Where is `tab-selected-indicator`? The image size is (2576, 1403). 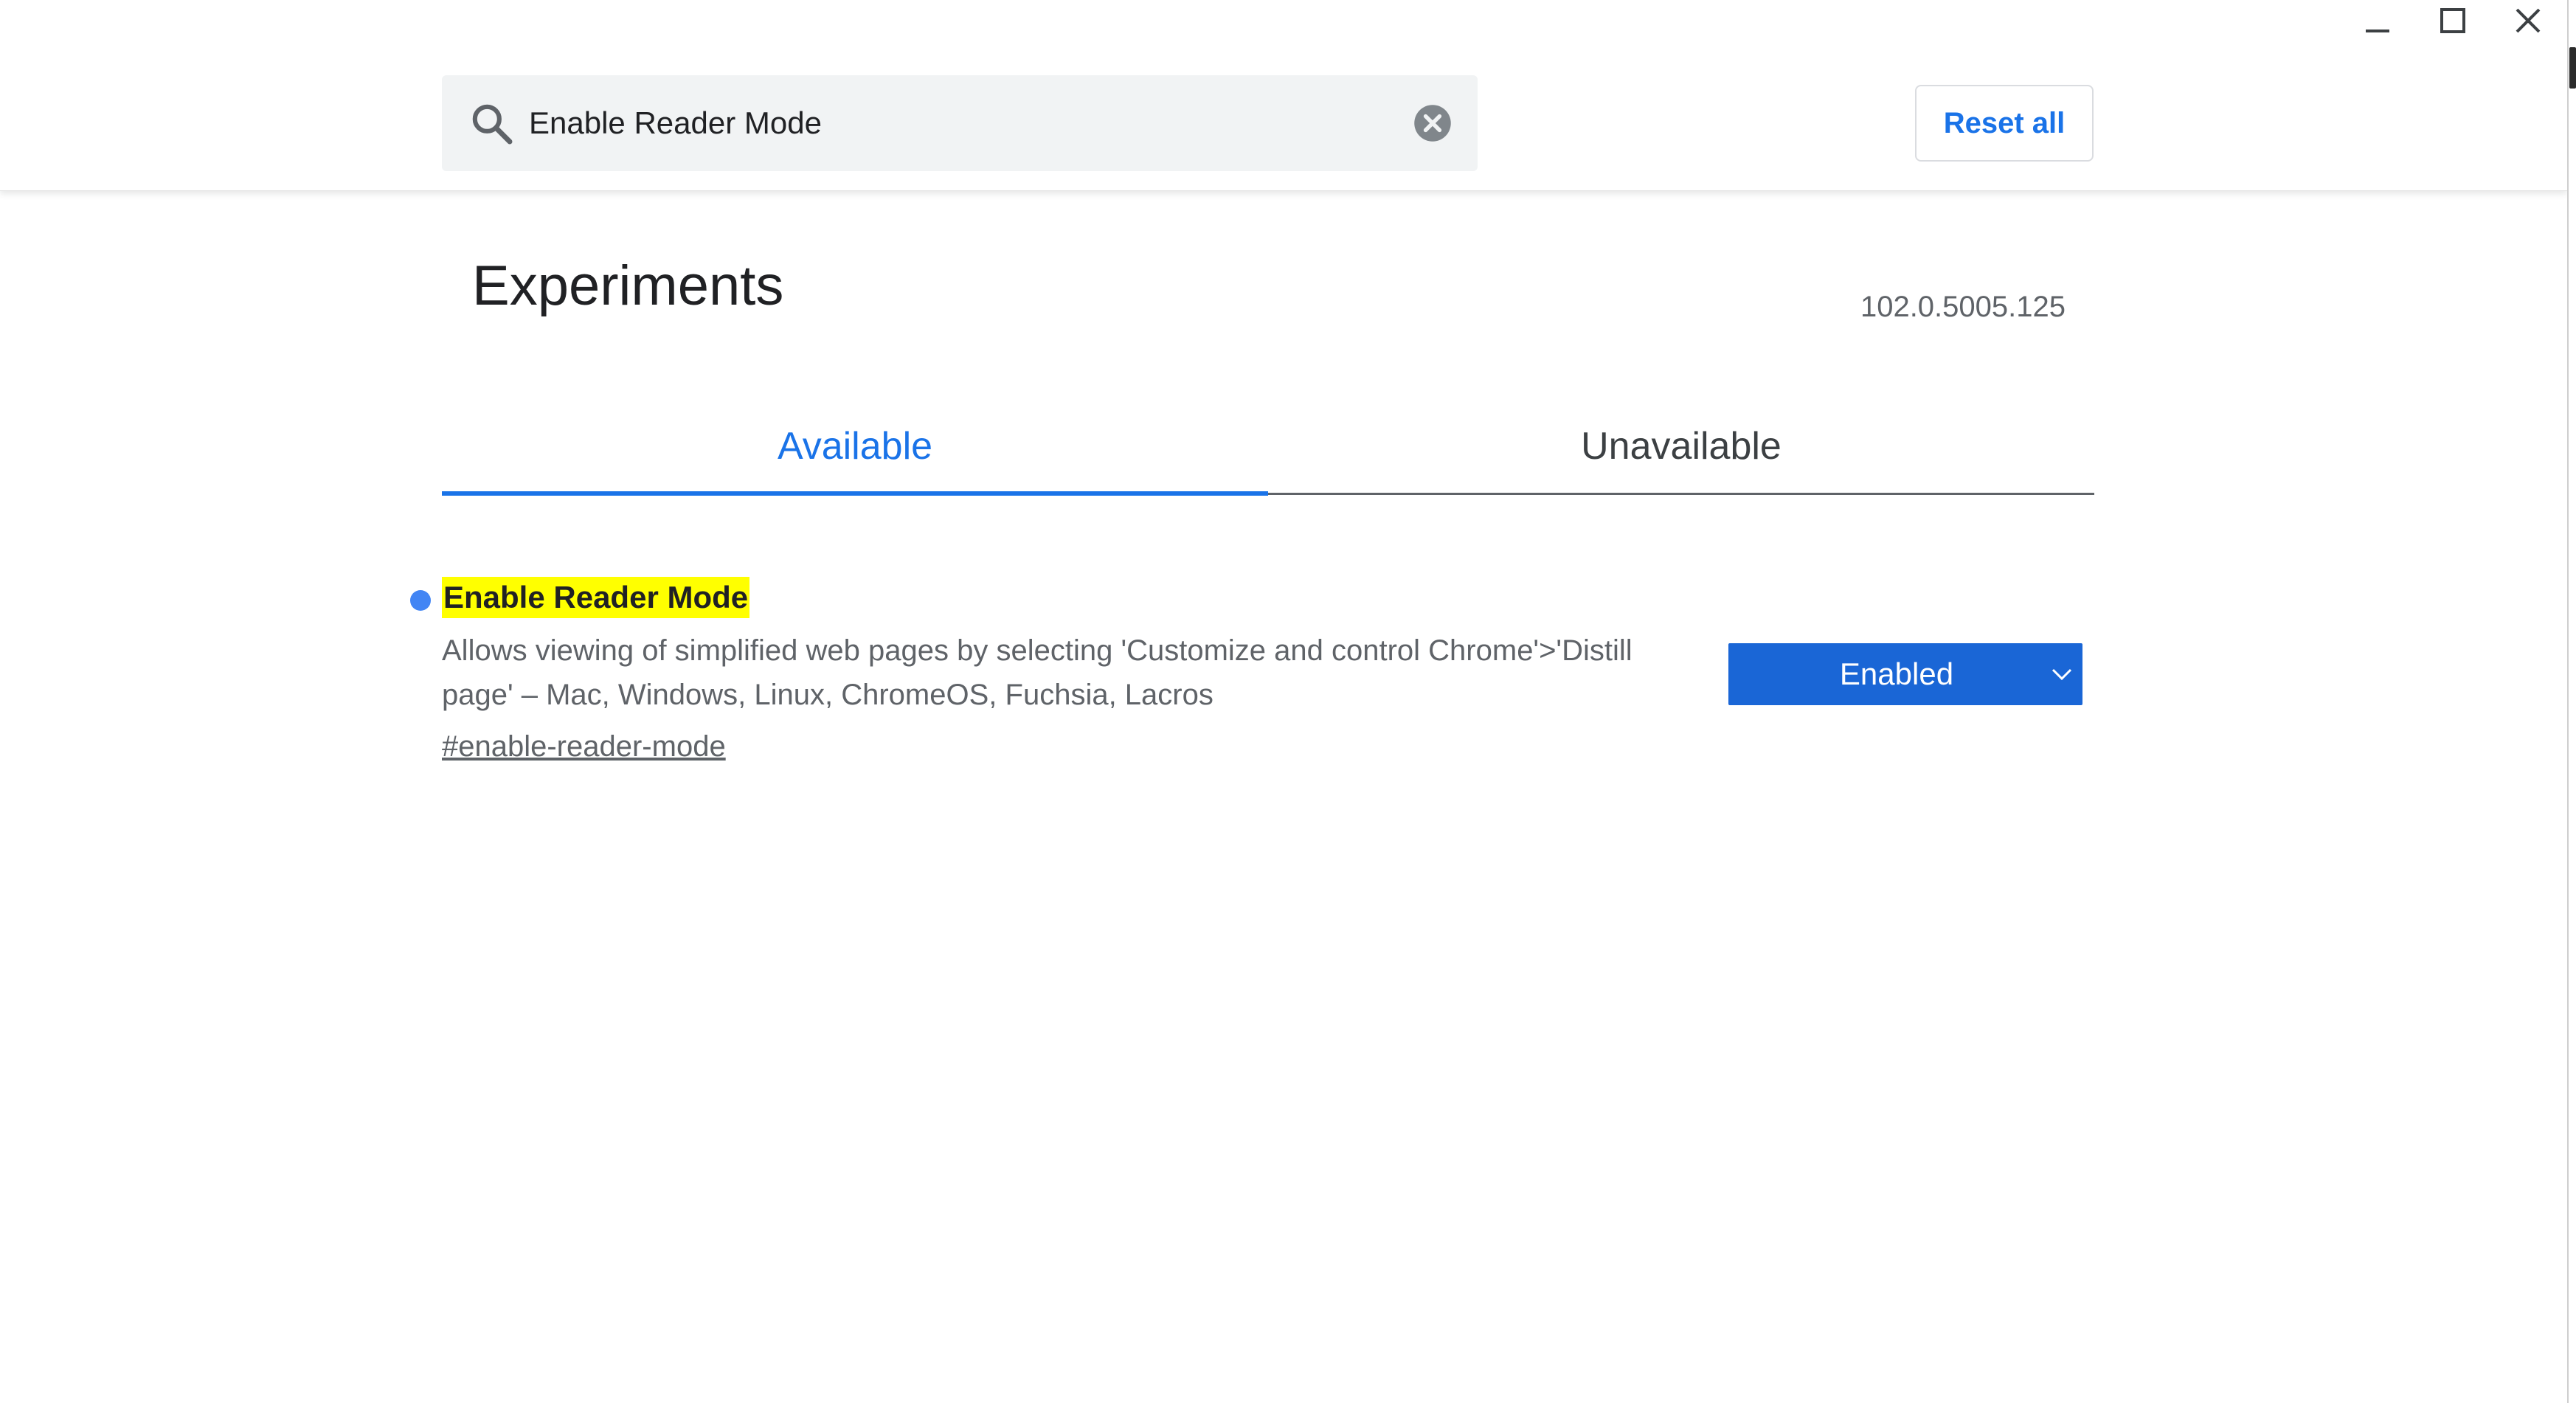 tab-selected-indicator is located at coordinates (855, 494).